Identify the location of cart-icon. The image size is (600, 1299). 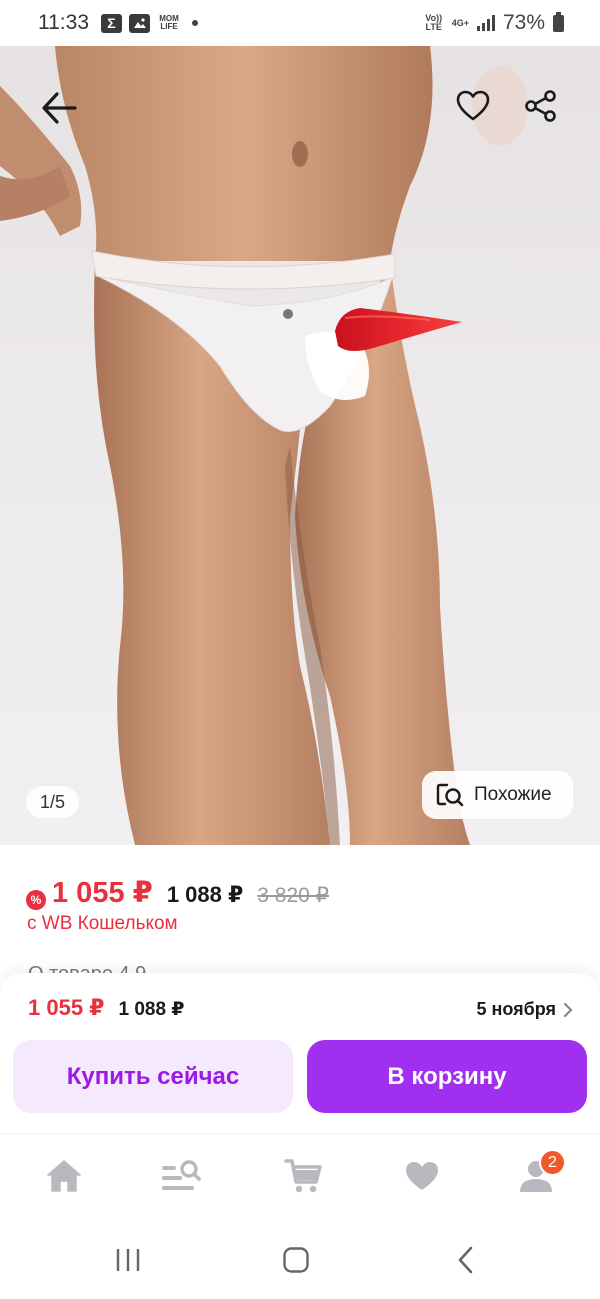
(303, 1176).